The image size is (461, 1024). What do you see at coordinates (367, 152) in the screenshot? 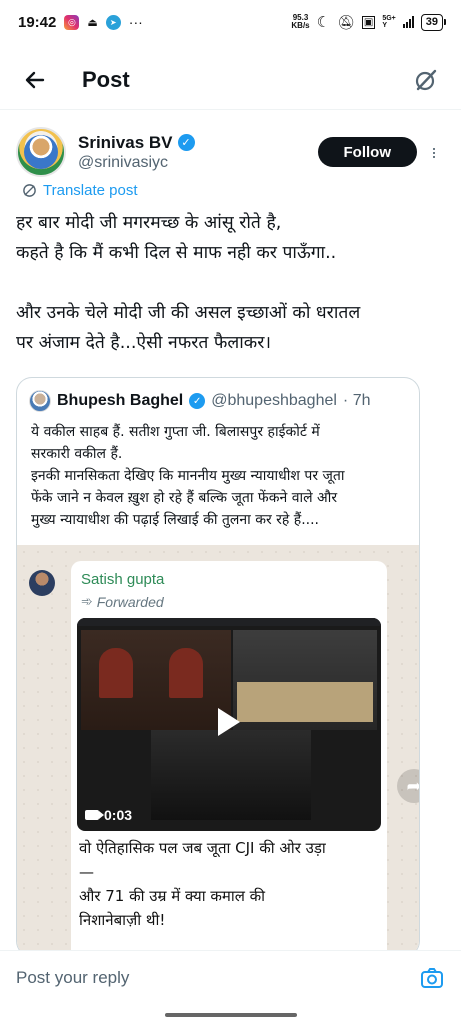
I see `follow-button: Follow` at bounding box center [367, 152].